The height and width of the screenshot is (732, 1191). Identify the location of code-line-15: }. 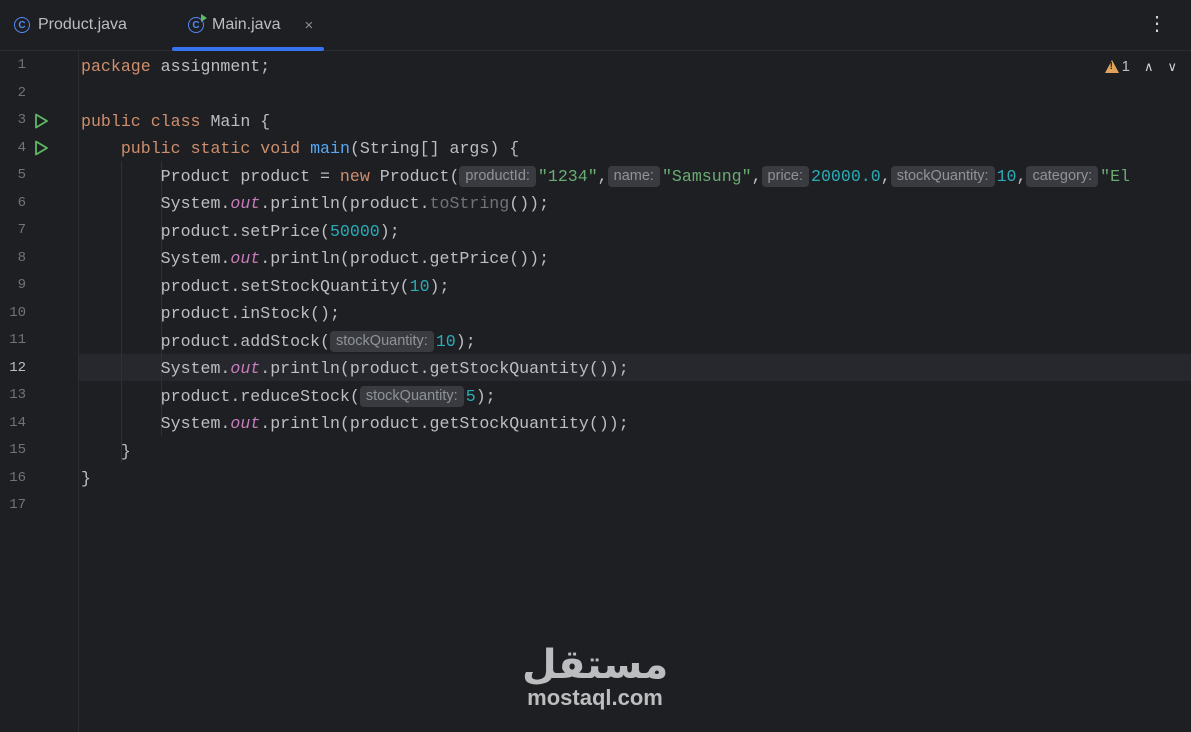
(125, 451).